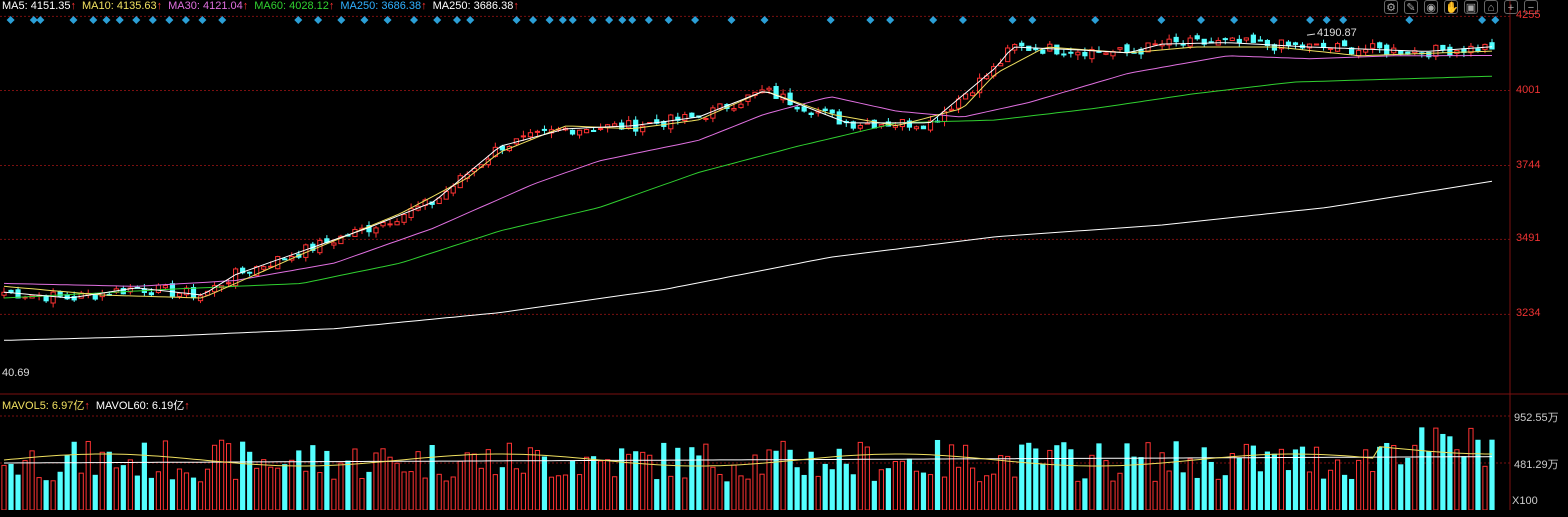  I want to click on hand-icon: ✋, so click(1451, 7).